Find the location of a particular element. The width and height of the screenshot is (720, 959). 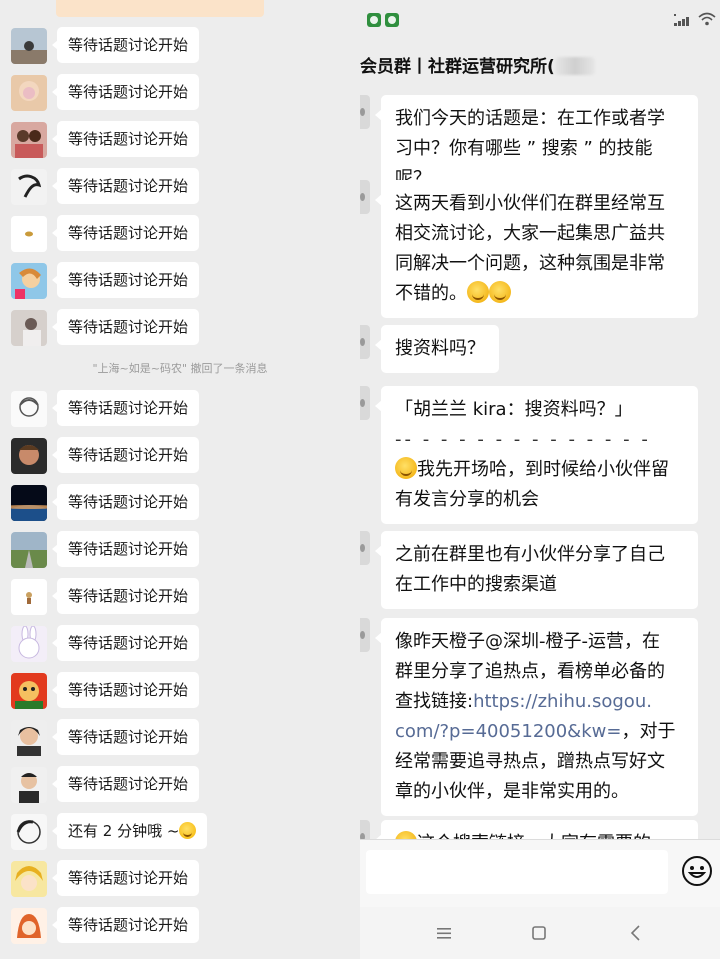

message-bubble: 还有 2 分钟哦 ~ is located at coordinates (129, 831).